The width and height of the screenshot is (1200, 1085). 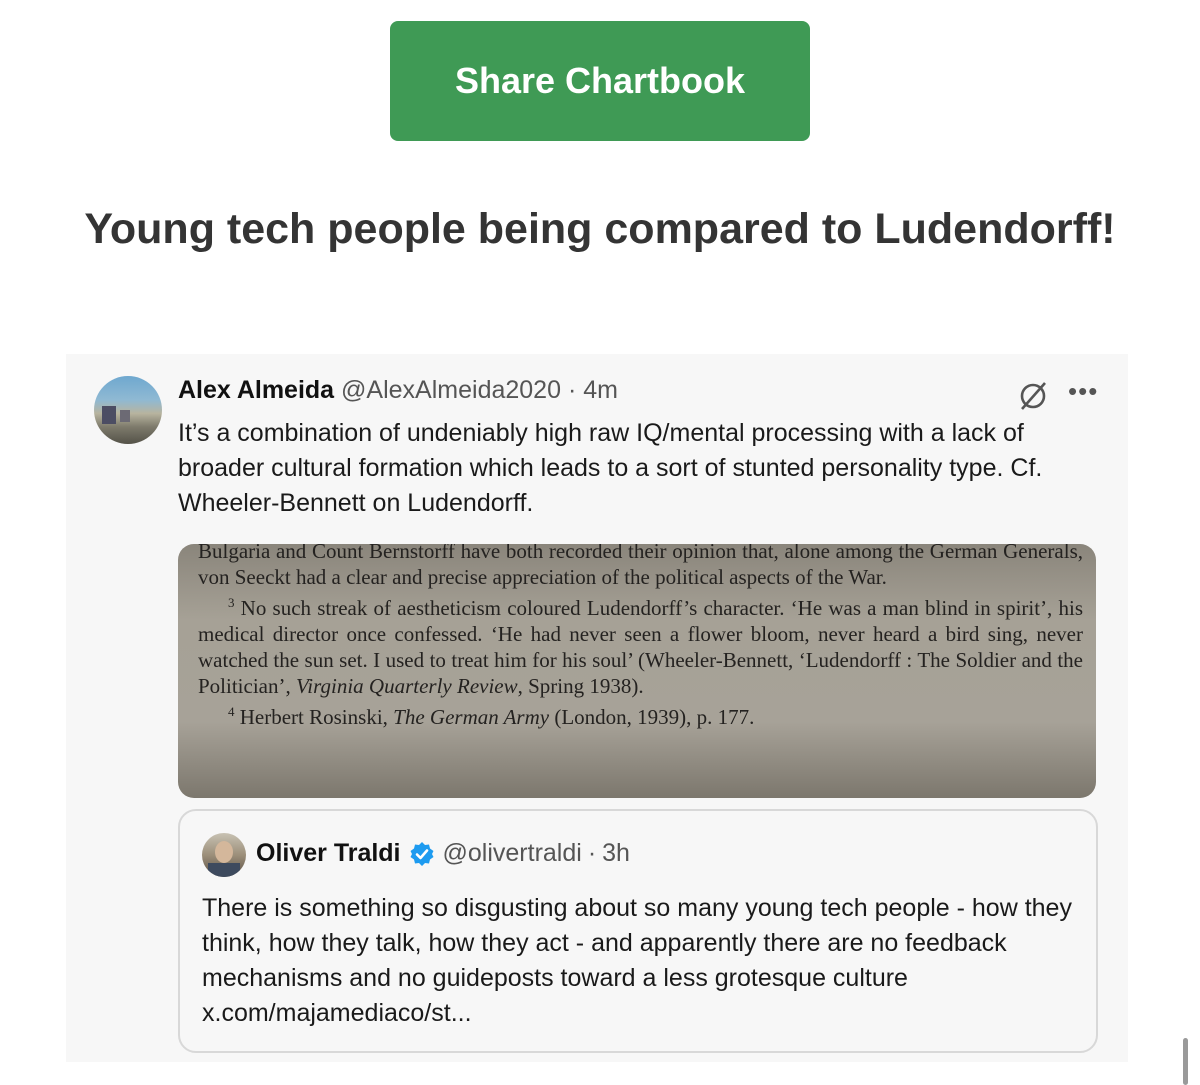 What do you see at coordinates (600, 81) in the screenshot?
I see `share-chartbook-button: Share Chartbook` at bounding box center [600, 81].